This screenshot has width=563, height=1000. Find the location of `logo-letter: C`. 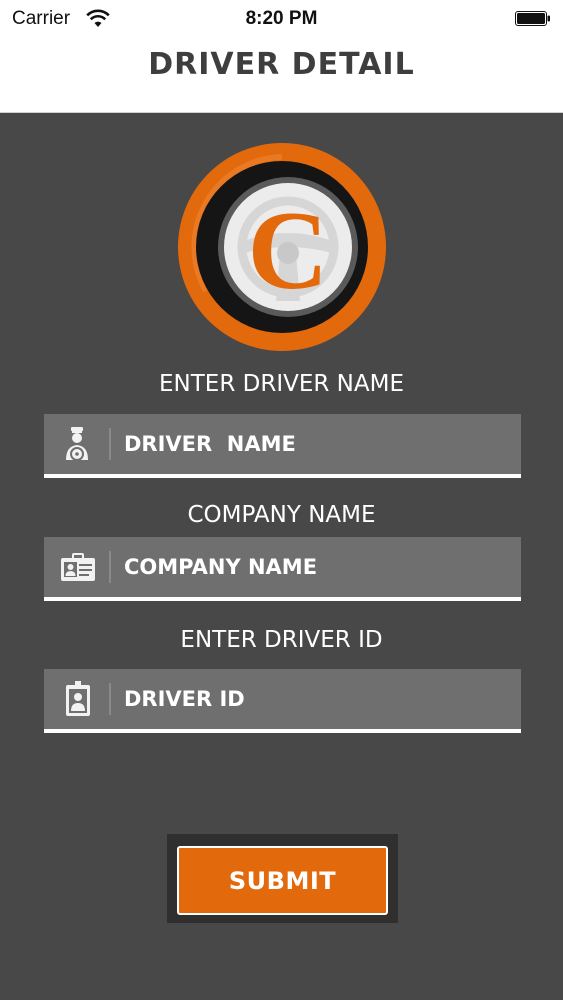

logo-letter: C is located at coordinates (288, 251).